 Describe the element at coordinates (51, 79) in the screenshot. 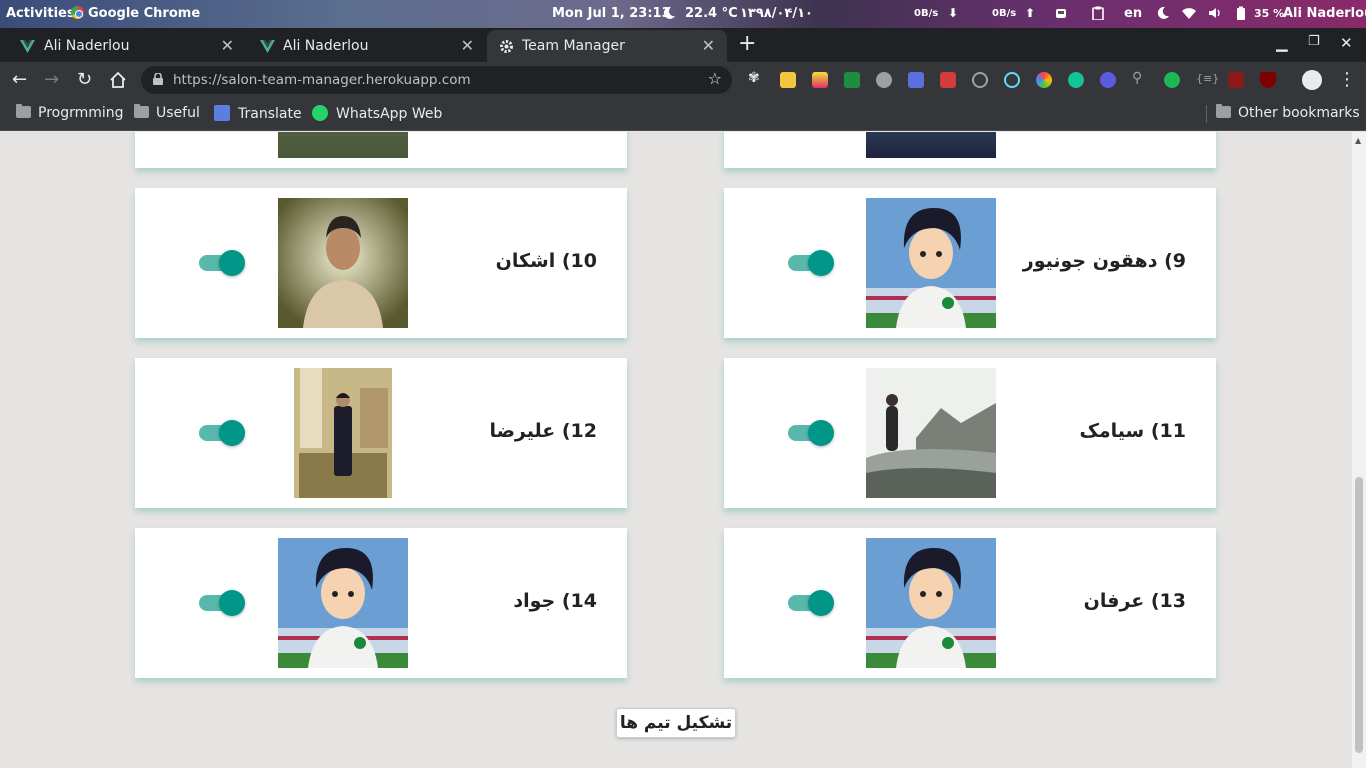

I see `forward-button: →` at that location.